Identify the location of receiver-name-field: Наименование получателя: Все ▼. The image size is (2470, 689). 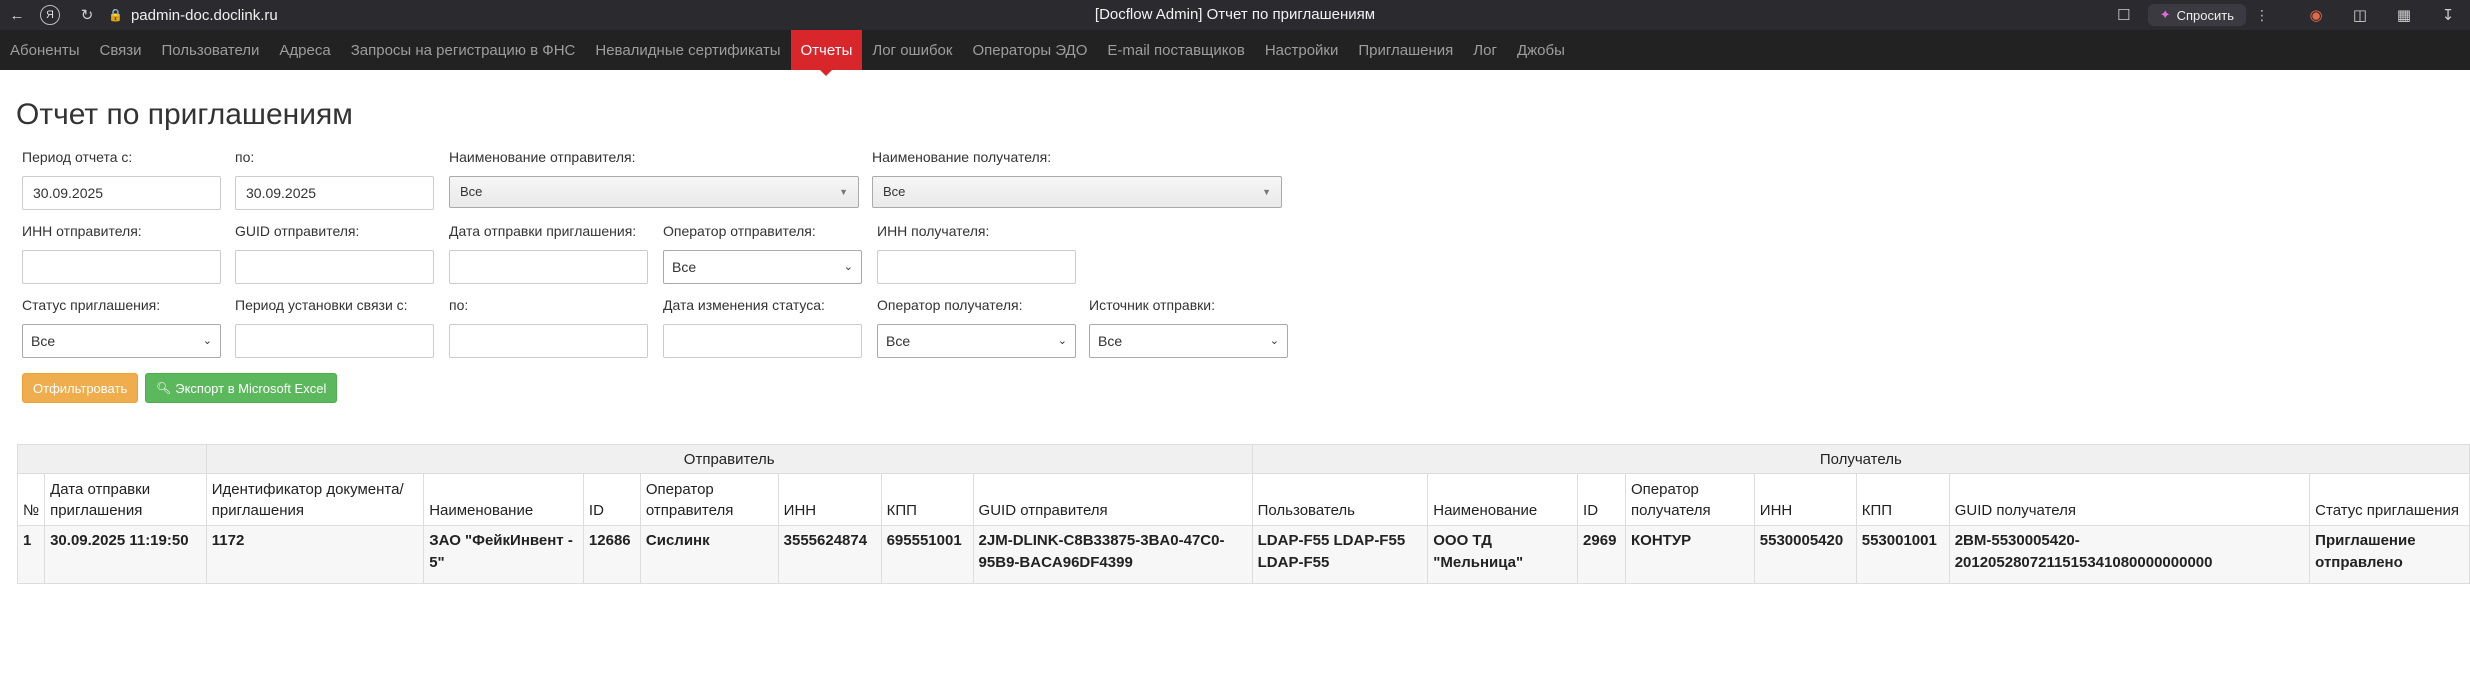
(1077, 177).